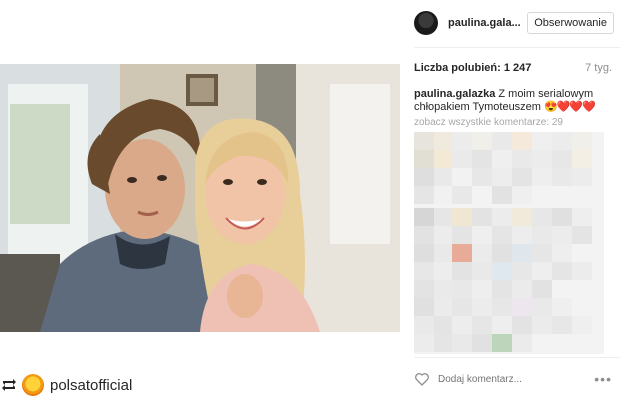 This screenshot has width=620, height=397. Describe the element at coordinates (517, 357) in the screenshot. I see `footer-divider` at that location.